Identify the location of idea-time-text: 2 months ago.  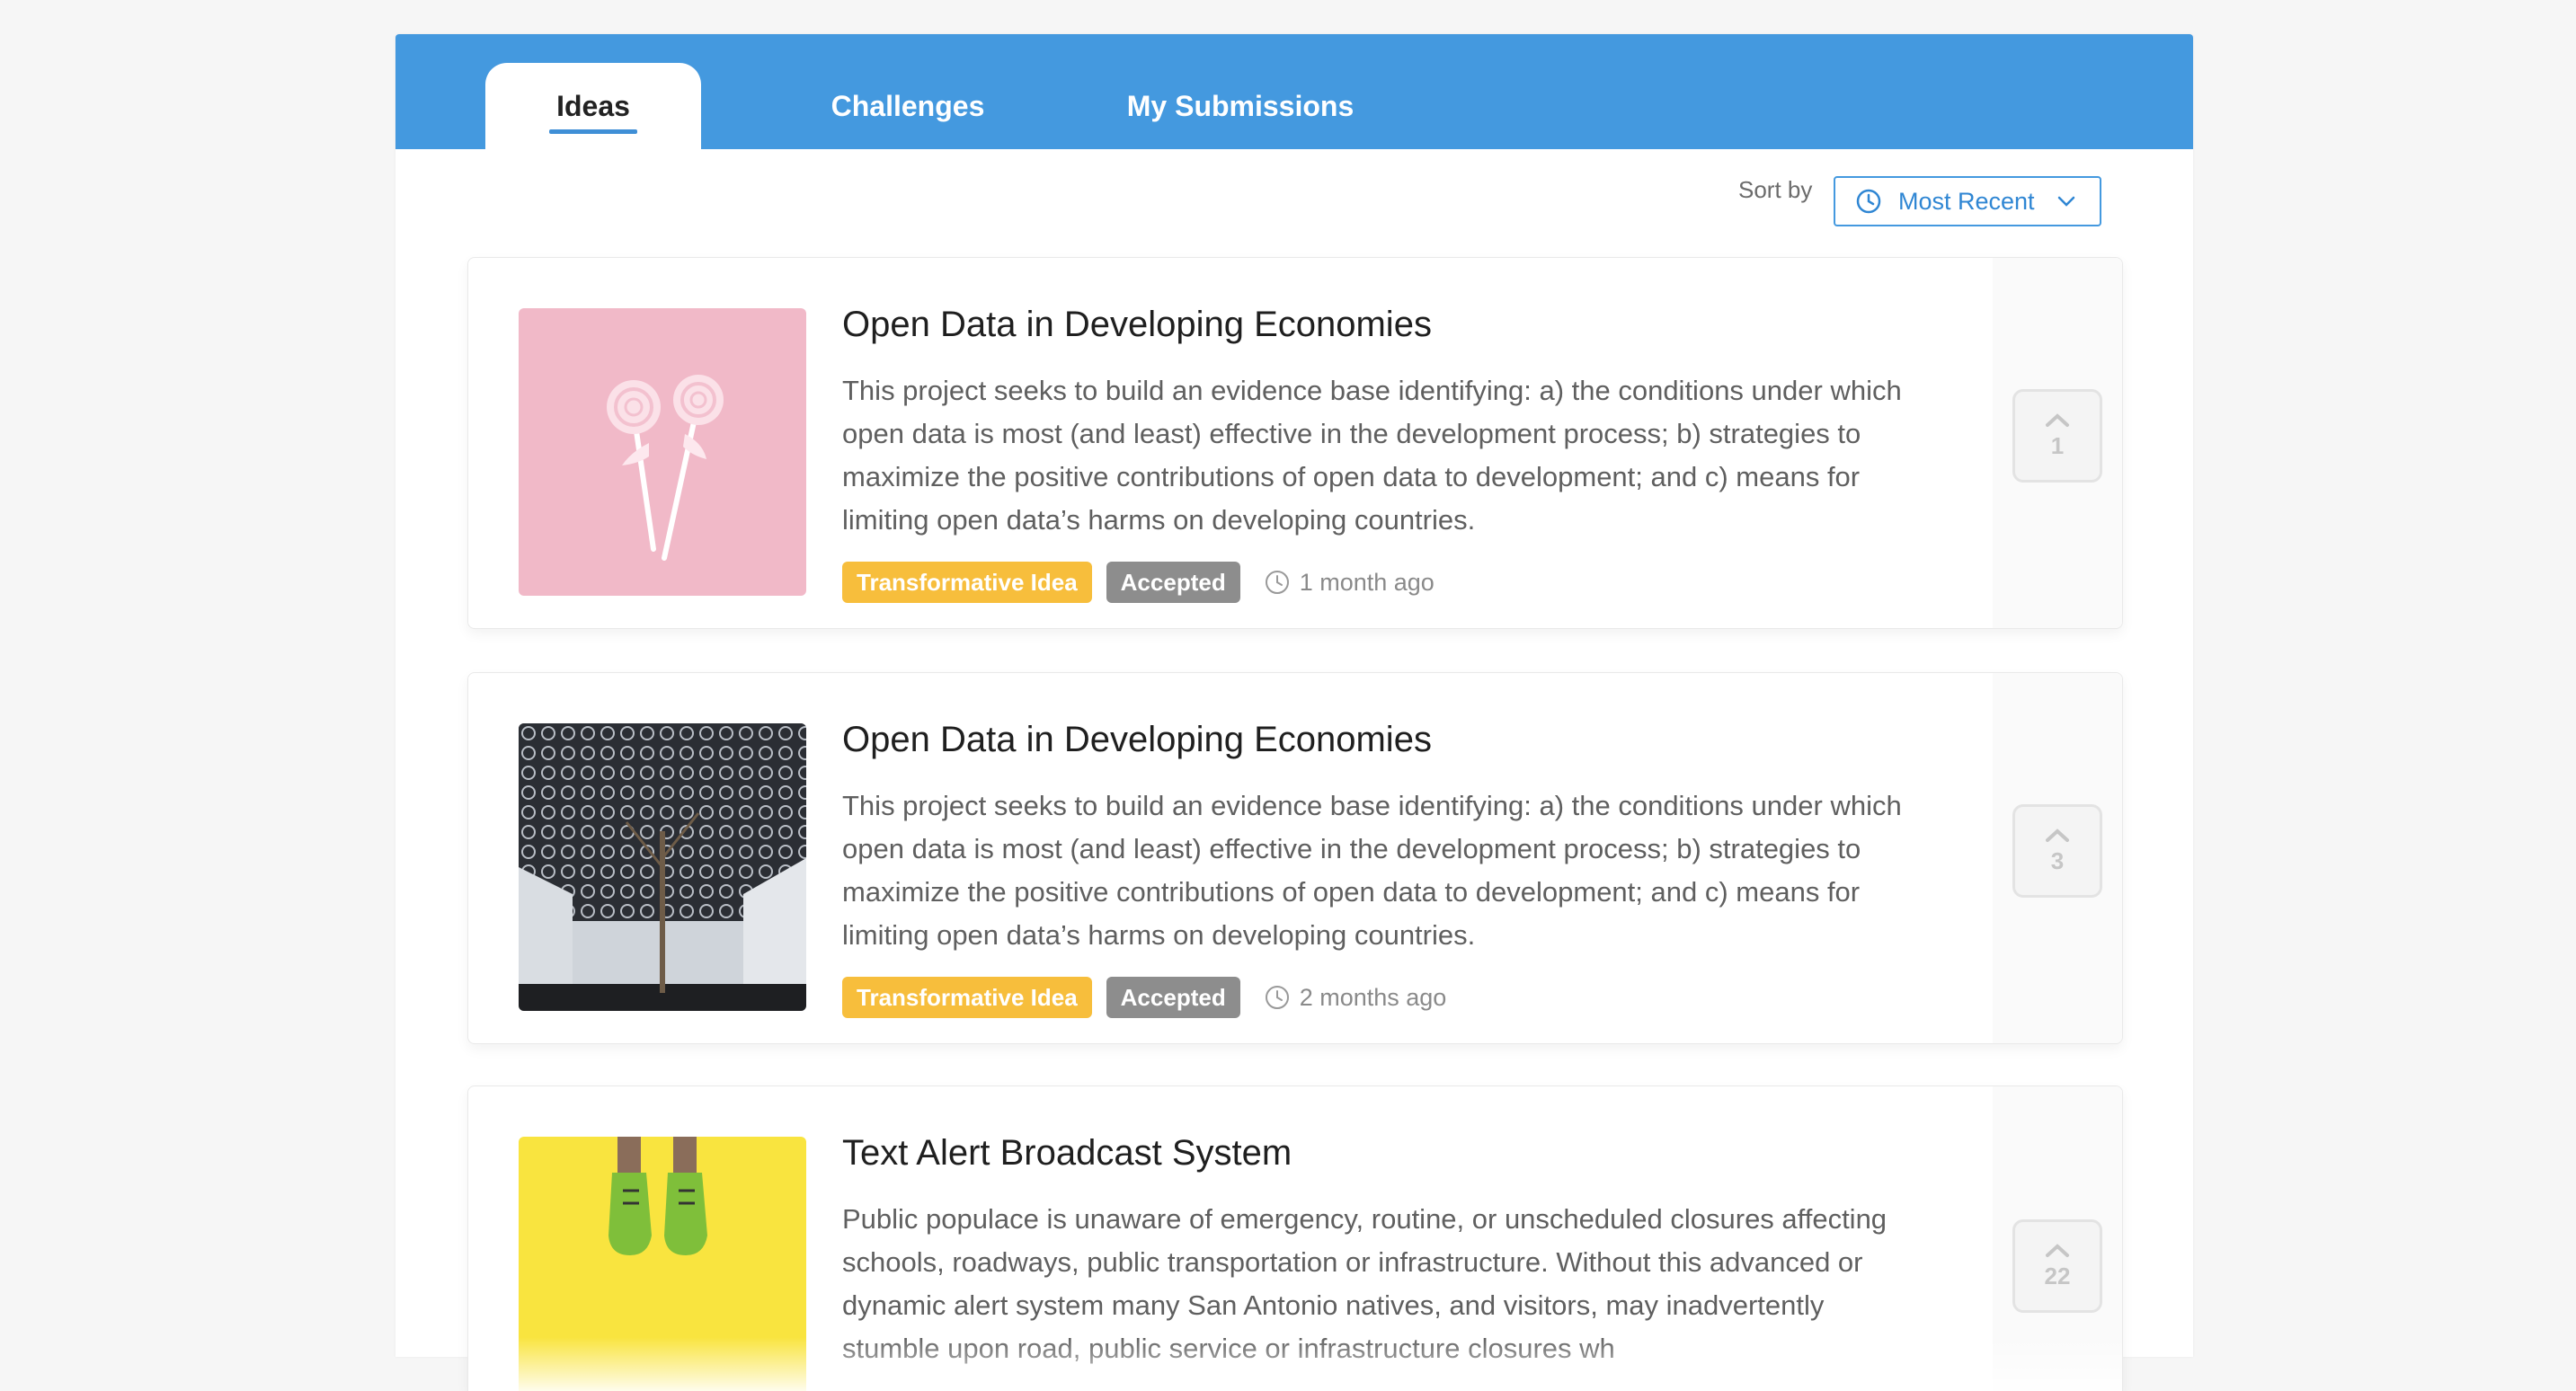
(1373, 997).